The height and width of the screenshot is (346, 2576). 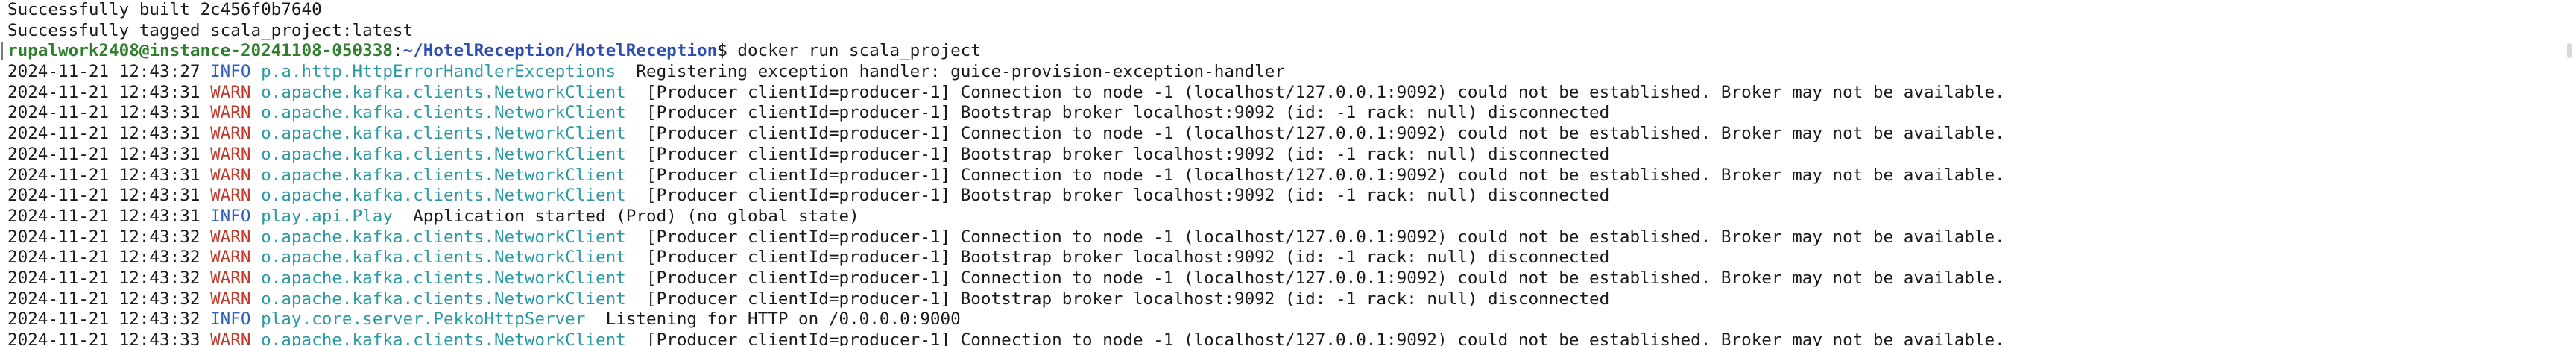 I want to click on log-timestamp: 2024-11-21 12:43:33, so click(x=104, y=338).